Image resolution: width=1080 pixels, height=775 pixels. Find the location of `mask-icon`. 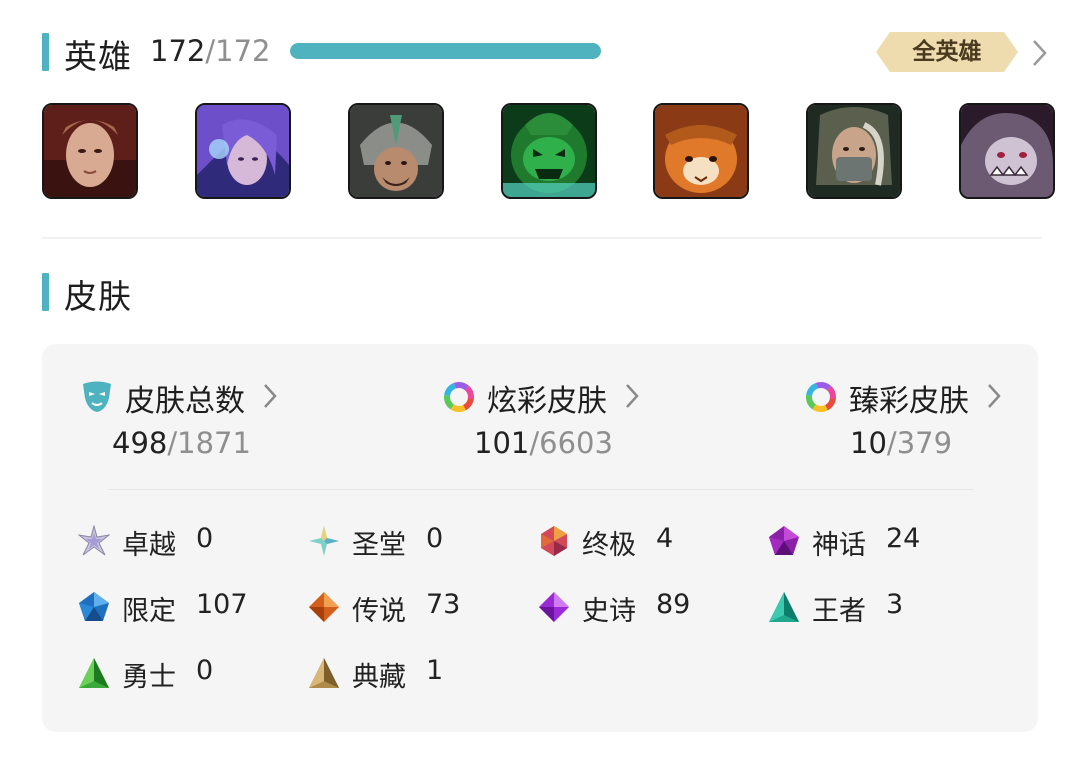

mask-icon is located at coordinates (97, 396).